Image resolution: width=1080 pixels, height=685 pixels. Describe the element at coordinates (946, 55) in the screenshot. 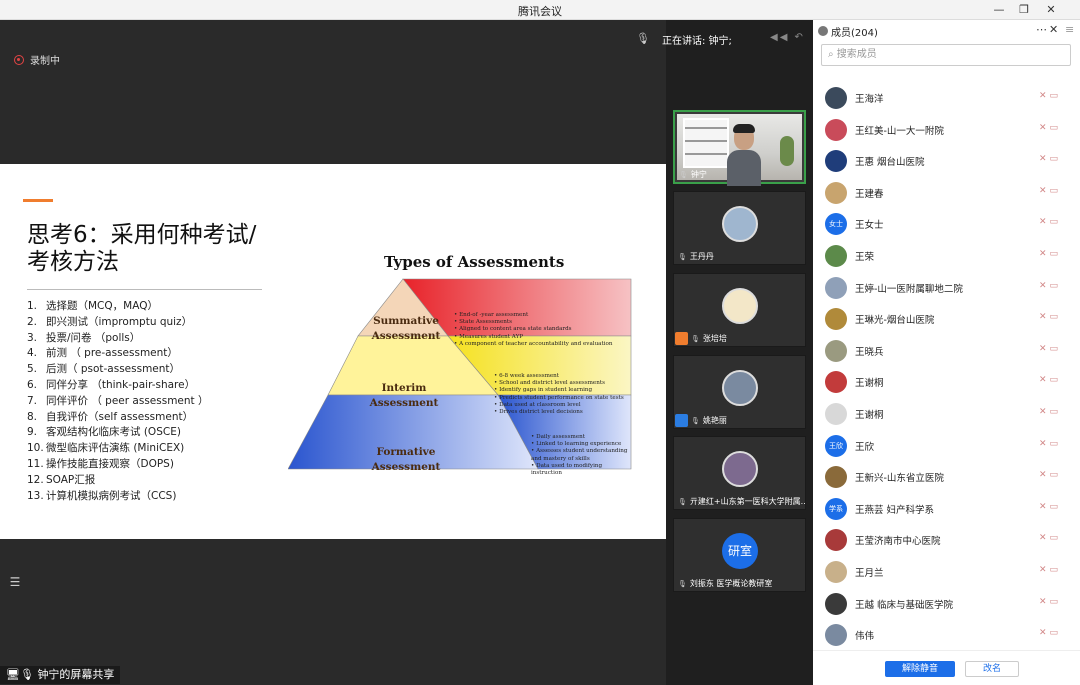

I see `member-search-input: ⌕ 搜索成员` at that location.